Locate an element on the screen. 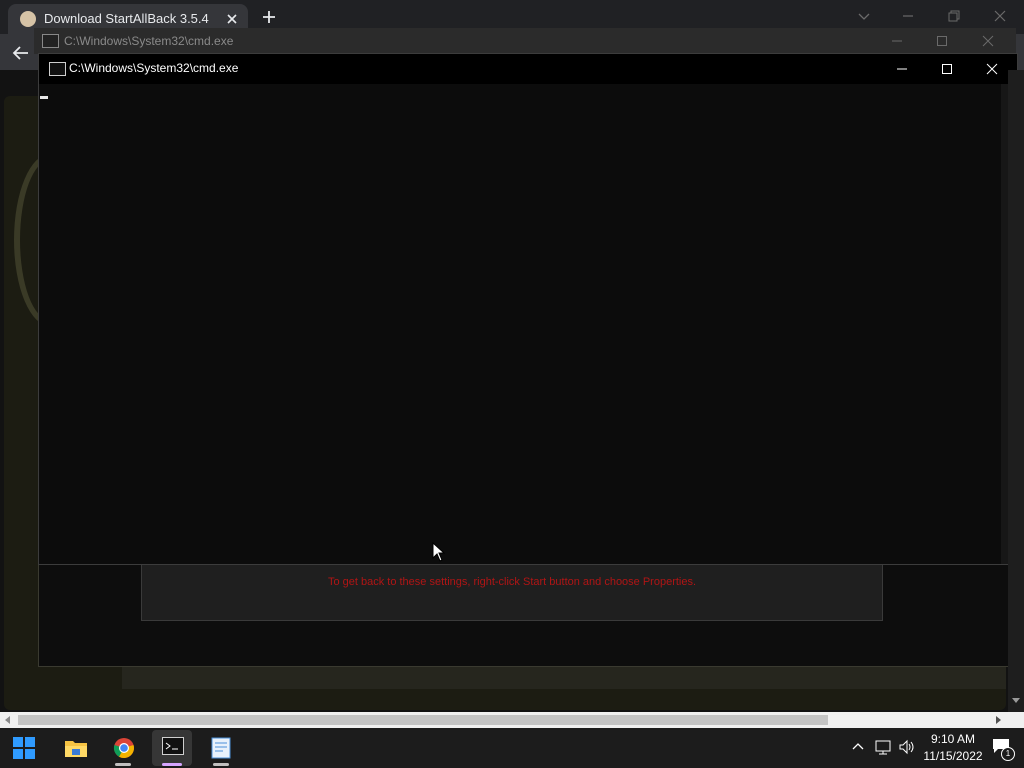 Image resolution: width=1024 pixels, height=768 pixels. network-icon is located at coordinates (883, 747).